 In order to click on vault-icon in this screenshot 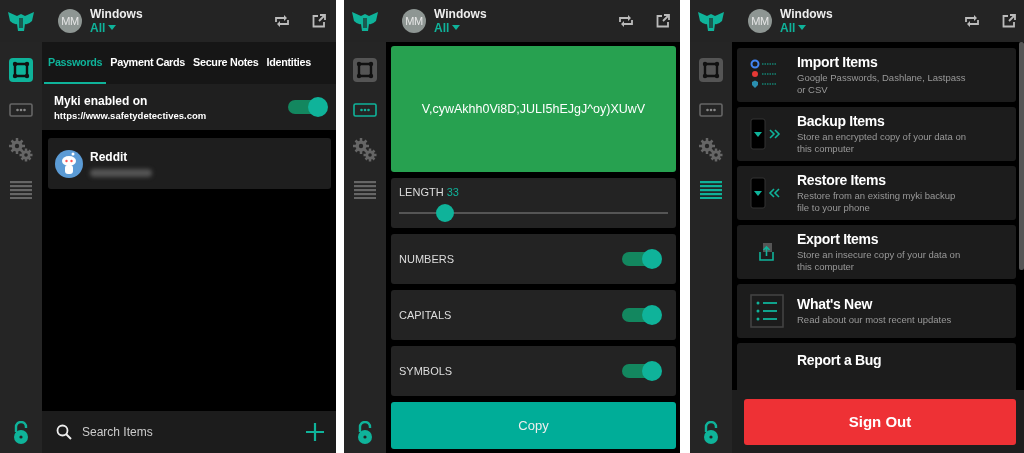, I will do `click(21, 70)`.